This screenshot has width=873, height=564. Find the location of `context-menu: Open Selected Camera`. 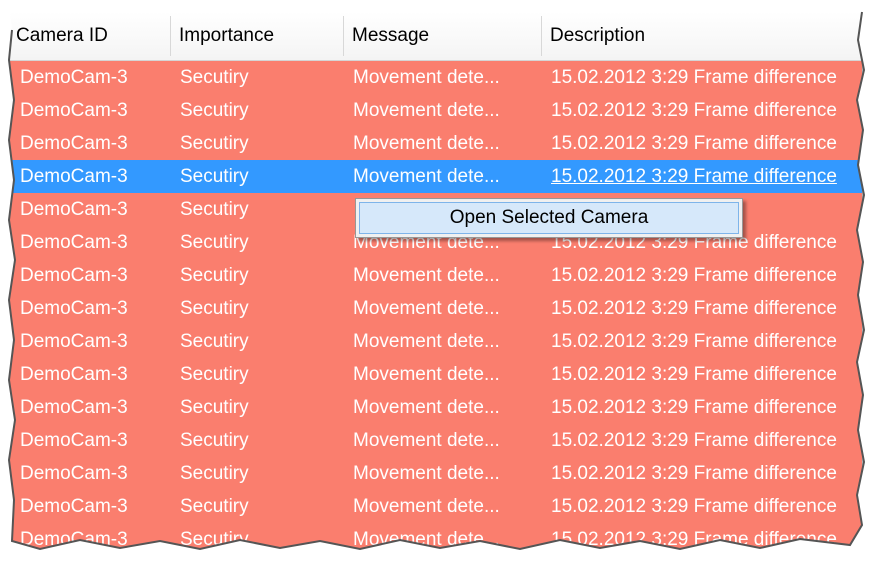

context-menu: Open Selected Camera is located at coordinates (549, 218).